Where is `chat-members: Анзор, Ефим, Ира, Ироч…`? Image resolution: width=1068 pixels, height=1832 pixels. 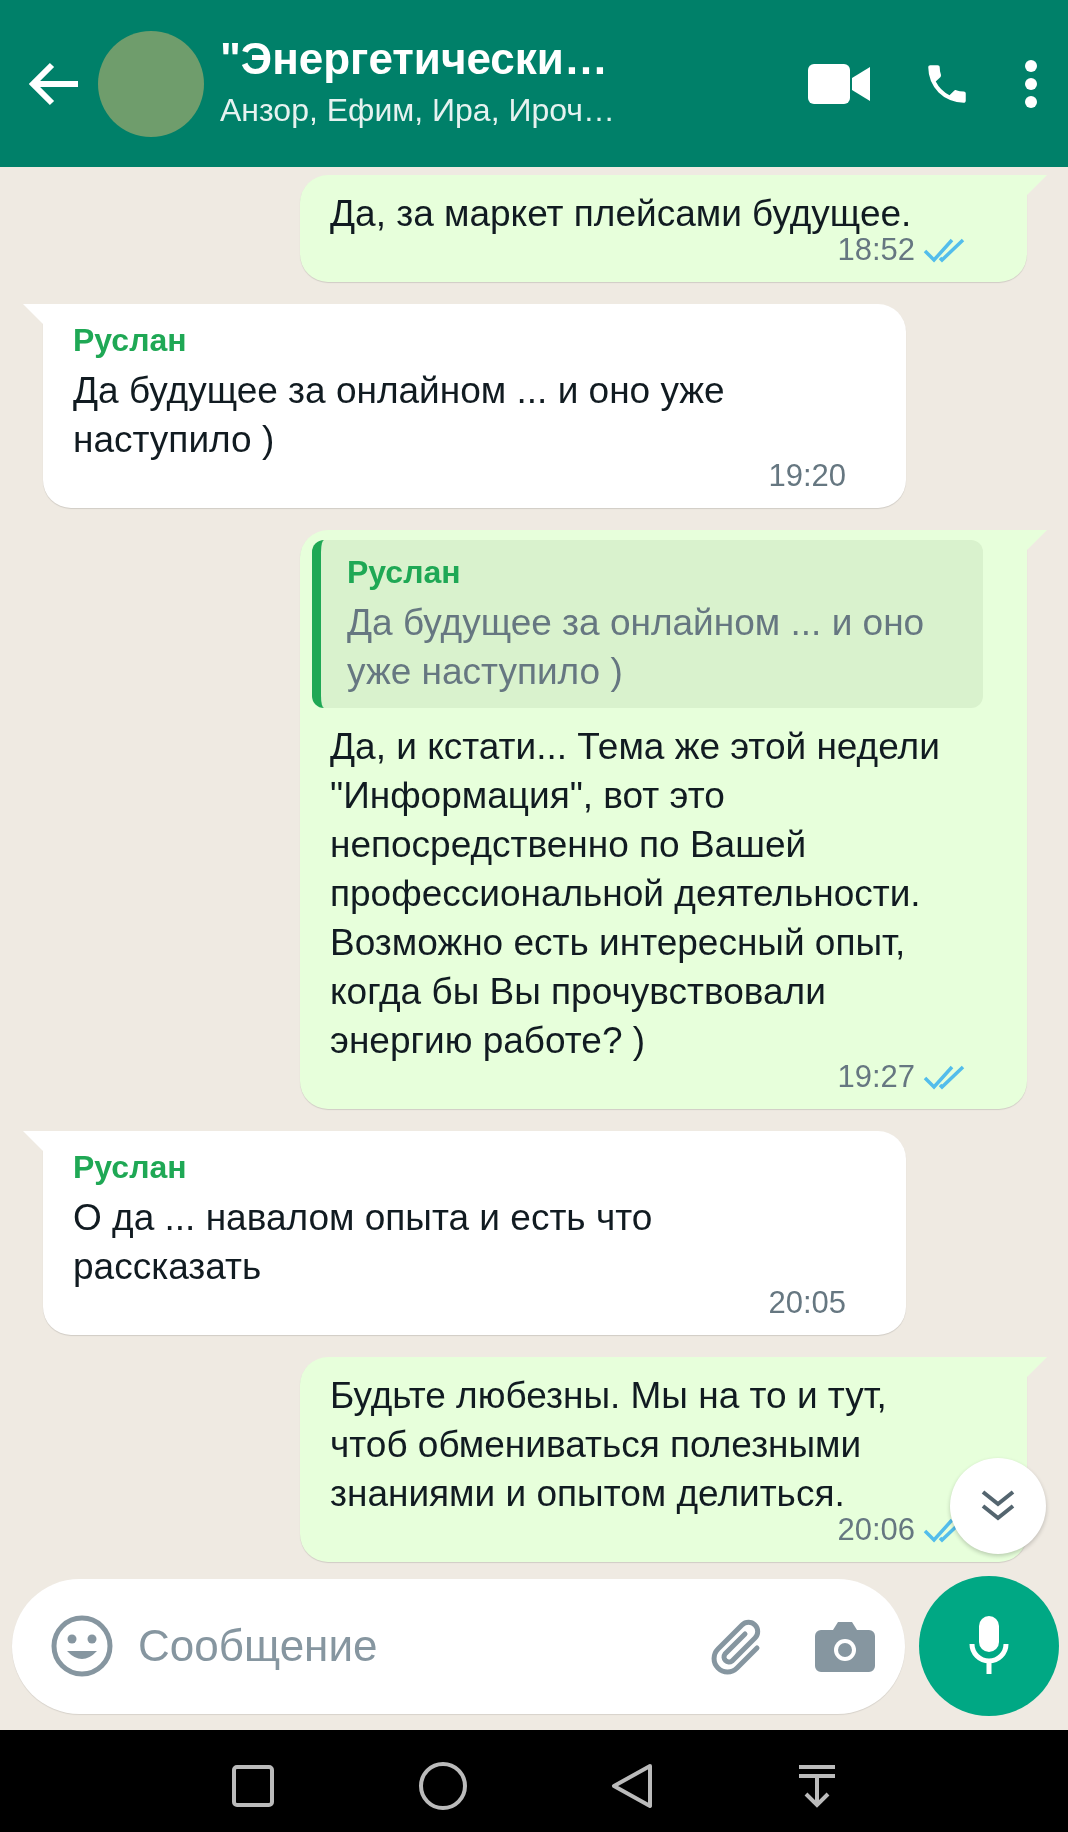 chat-members: Анзор, Ефим, Ира, Ироч… is located at coordinates (505, 109).